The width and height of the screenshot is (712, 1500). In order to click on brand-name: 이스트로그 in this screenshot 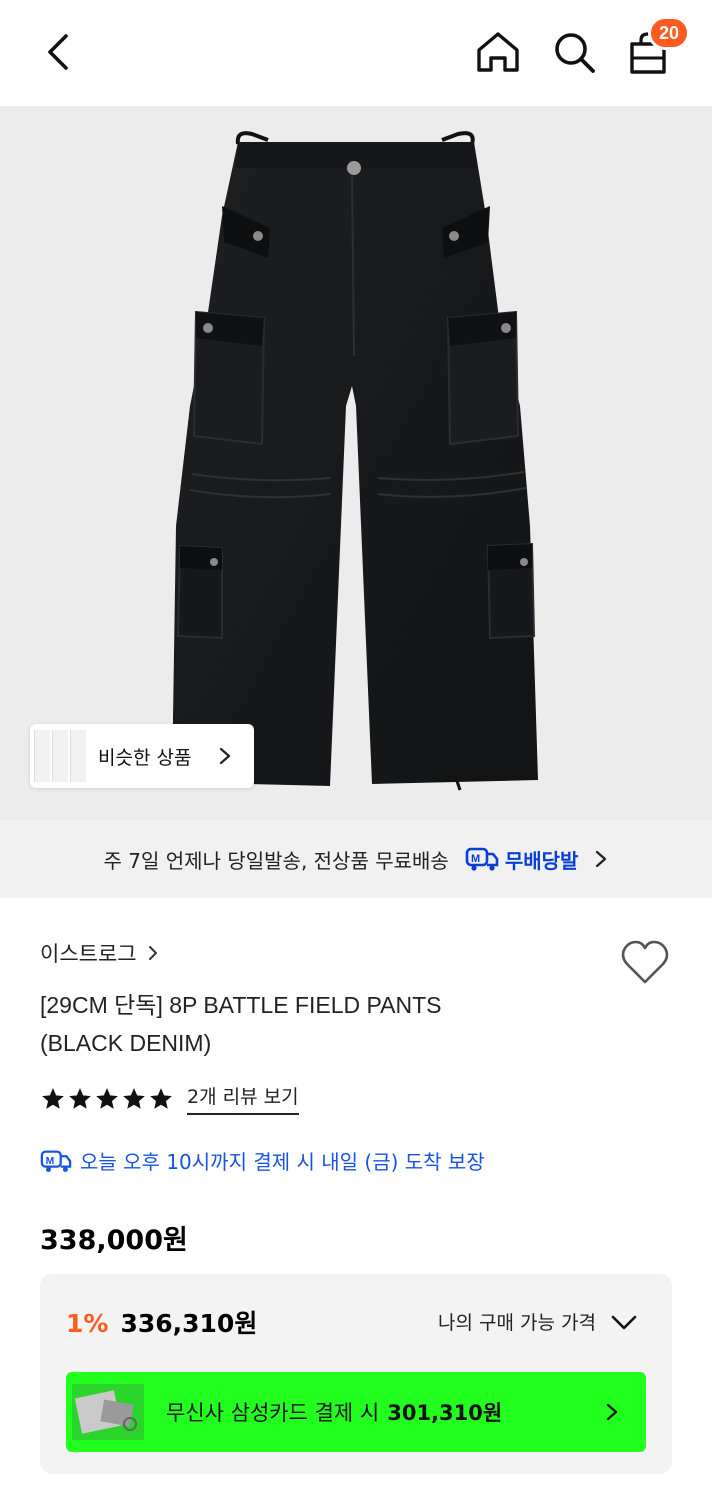, I will do `click(88, 954)`.